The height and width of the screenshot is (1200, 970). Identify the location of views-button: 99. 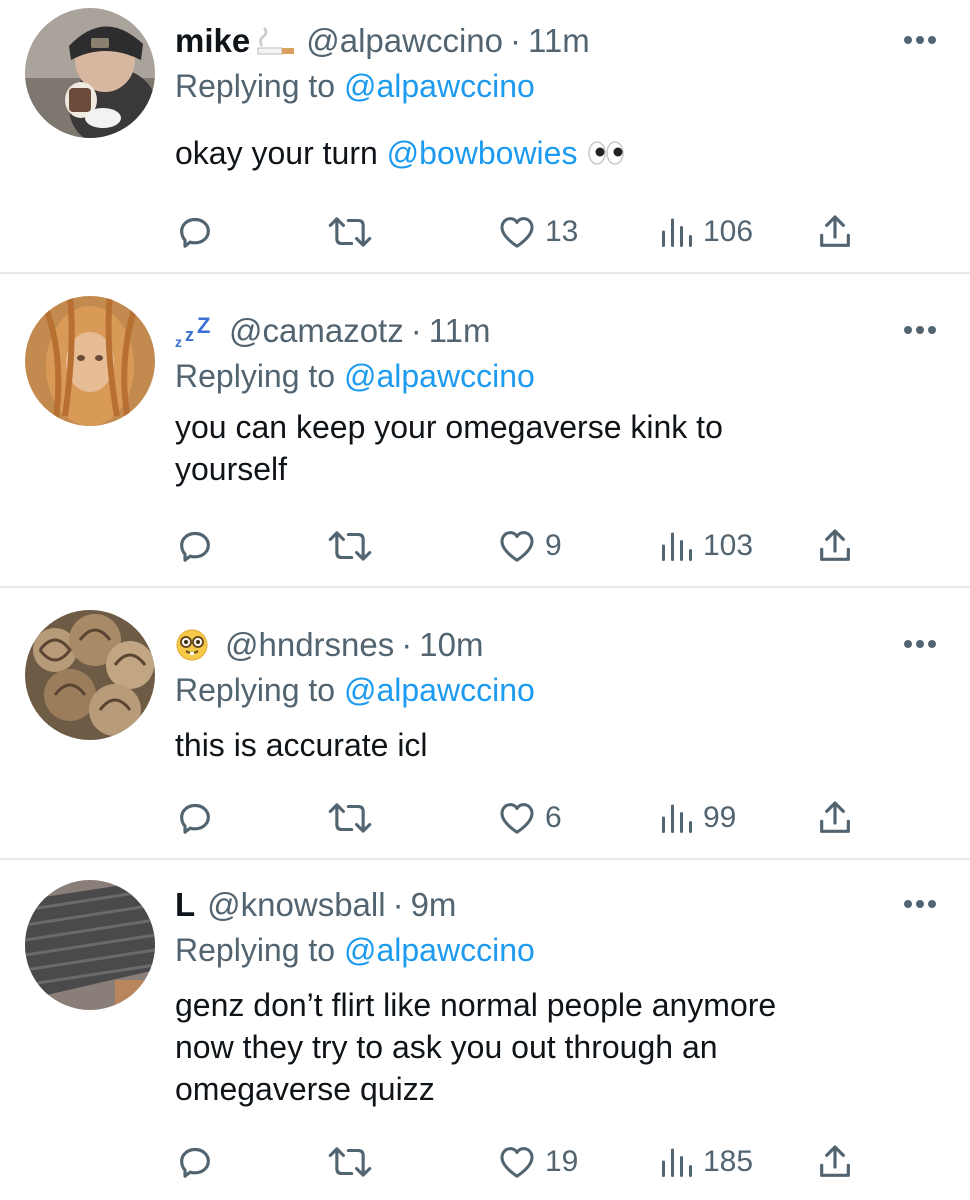
(697, 818).